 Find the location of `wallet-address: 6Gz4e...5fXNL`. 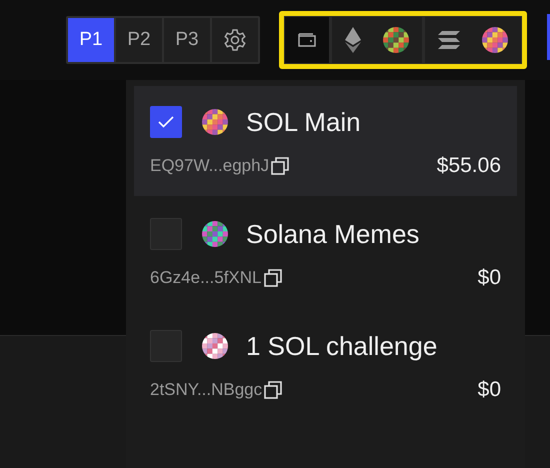

wallet-address: 6Gz4e...5fXNL is located at coordinates (206, 278).